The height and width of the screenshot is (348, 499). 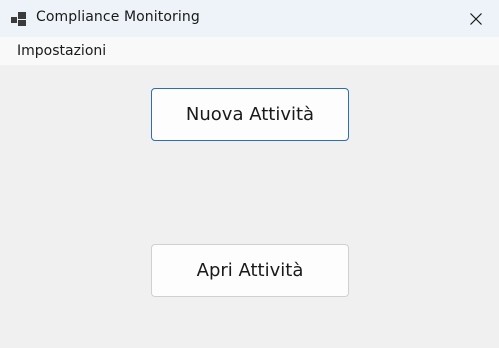 What do you see at coordinates (19, 18) in the screenshot?
I see `app-windows-icon` at bounding box center [19, 18].